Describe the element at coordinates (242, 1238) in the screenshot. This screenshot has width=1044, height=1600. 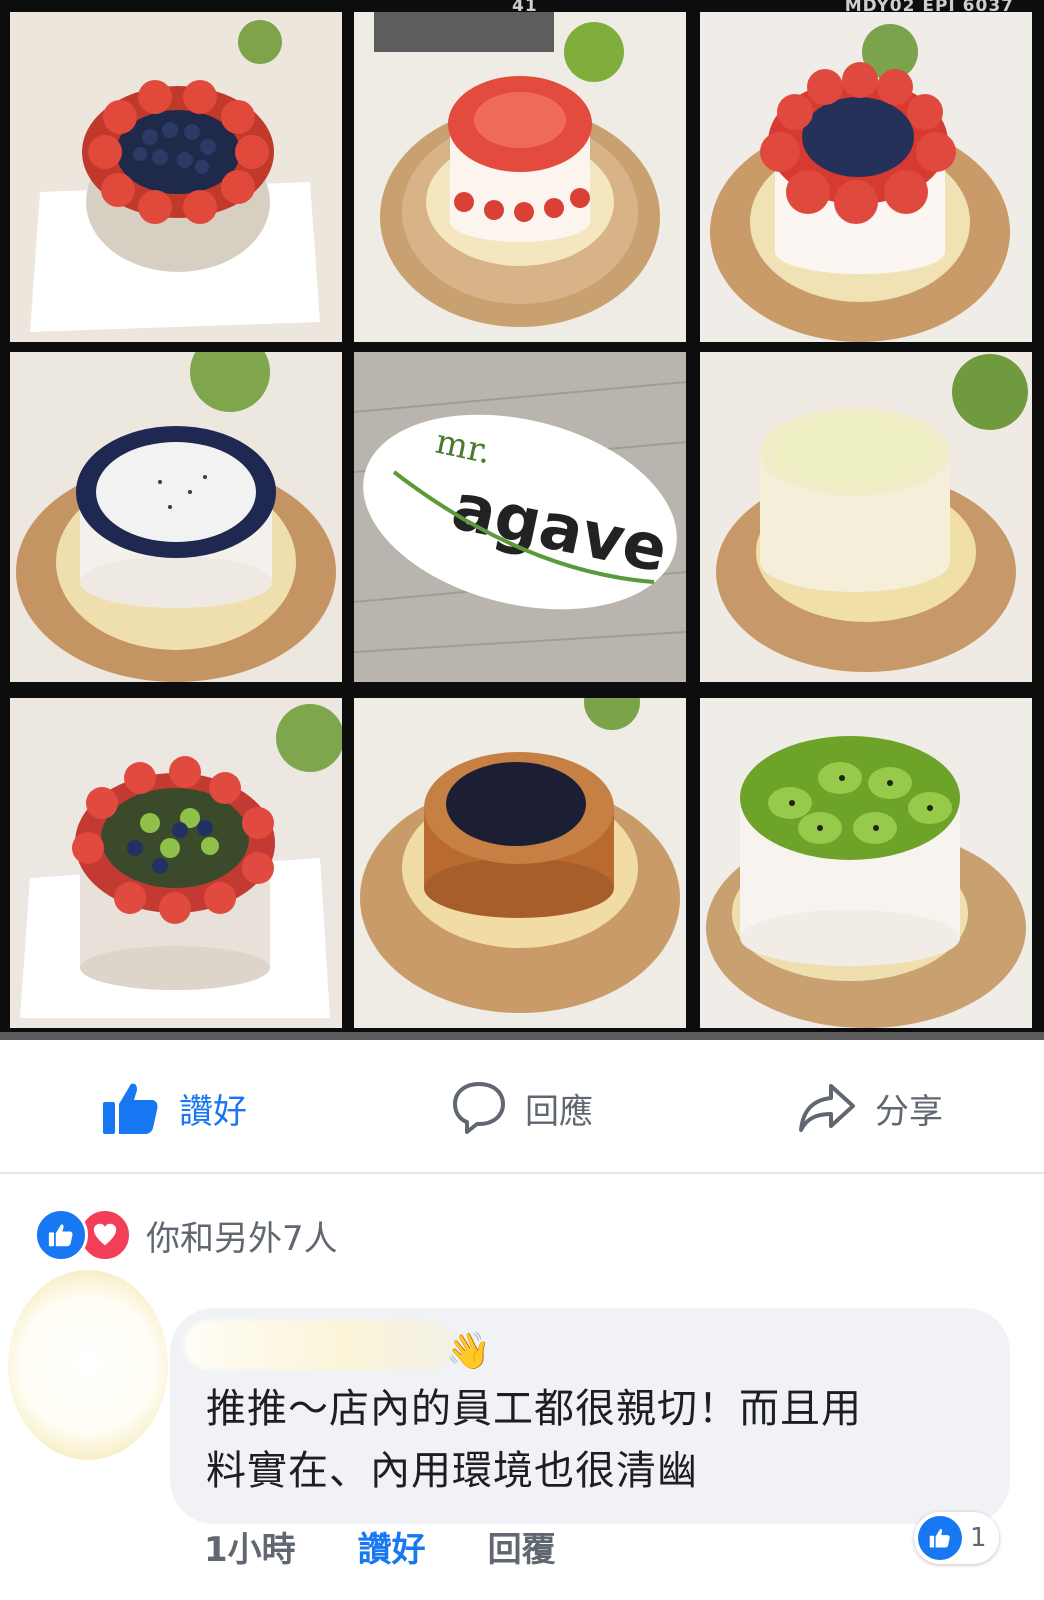
I see `reaction-summary-text: 你和另外7人` at that location.